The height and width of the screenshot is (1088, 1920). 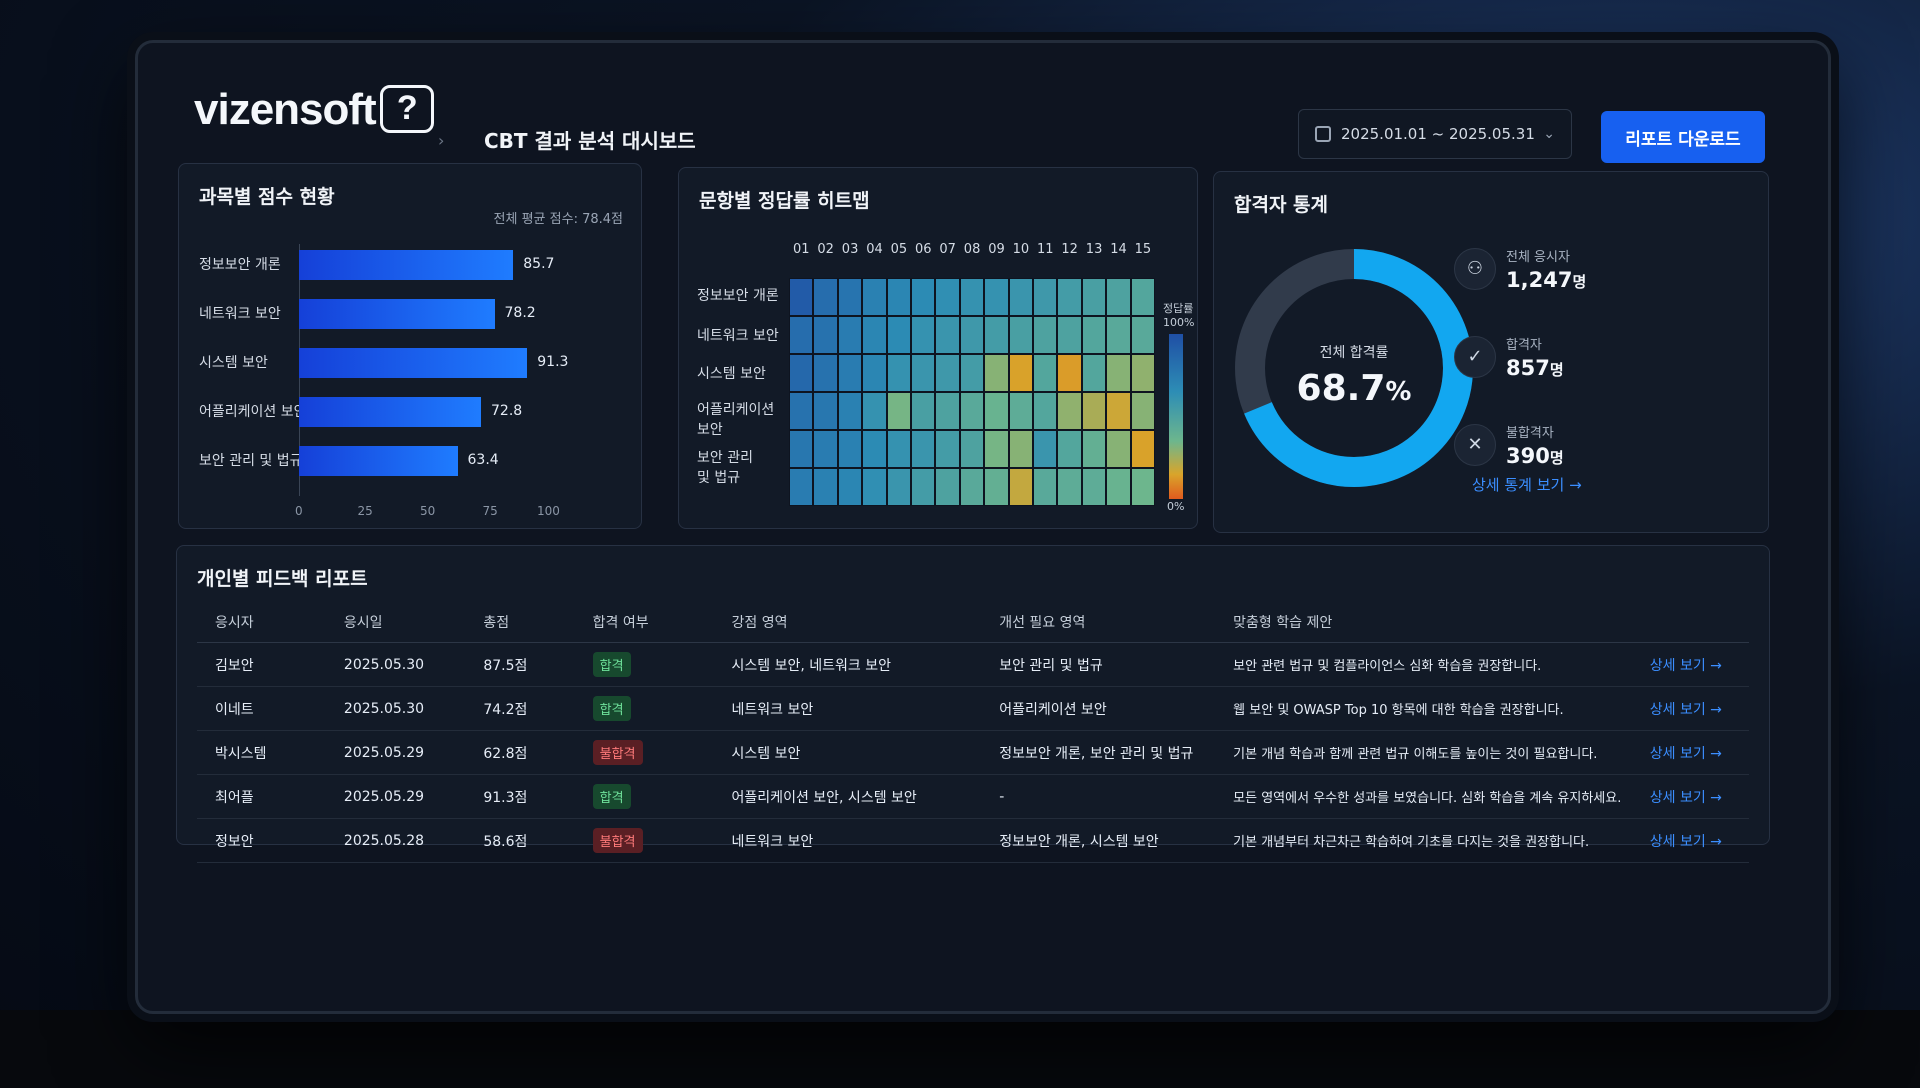 I want to click on download-report-button: 리포트 다운로드, so click(x=1683, y=137).